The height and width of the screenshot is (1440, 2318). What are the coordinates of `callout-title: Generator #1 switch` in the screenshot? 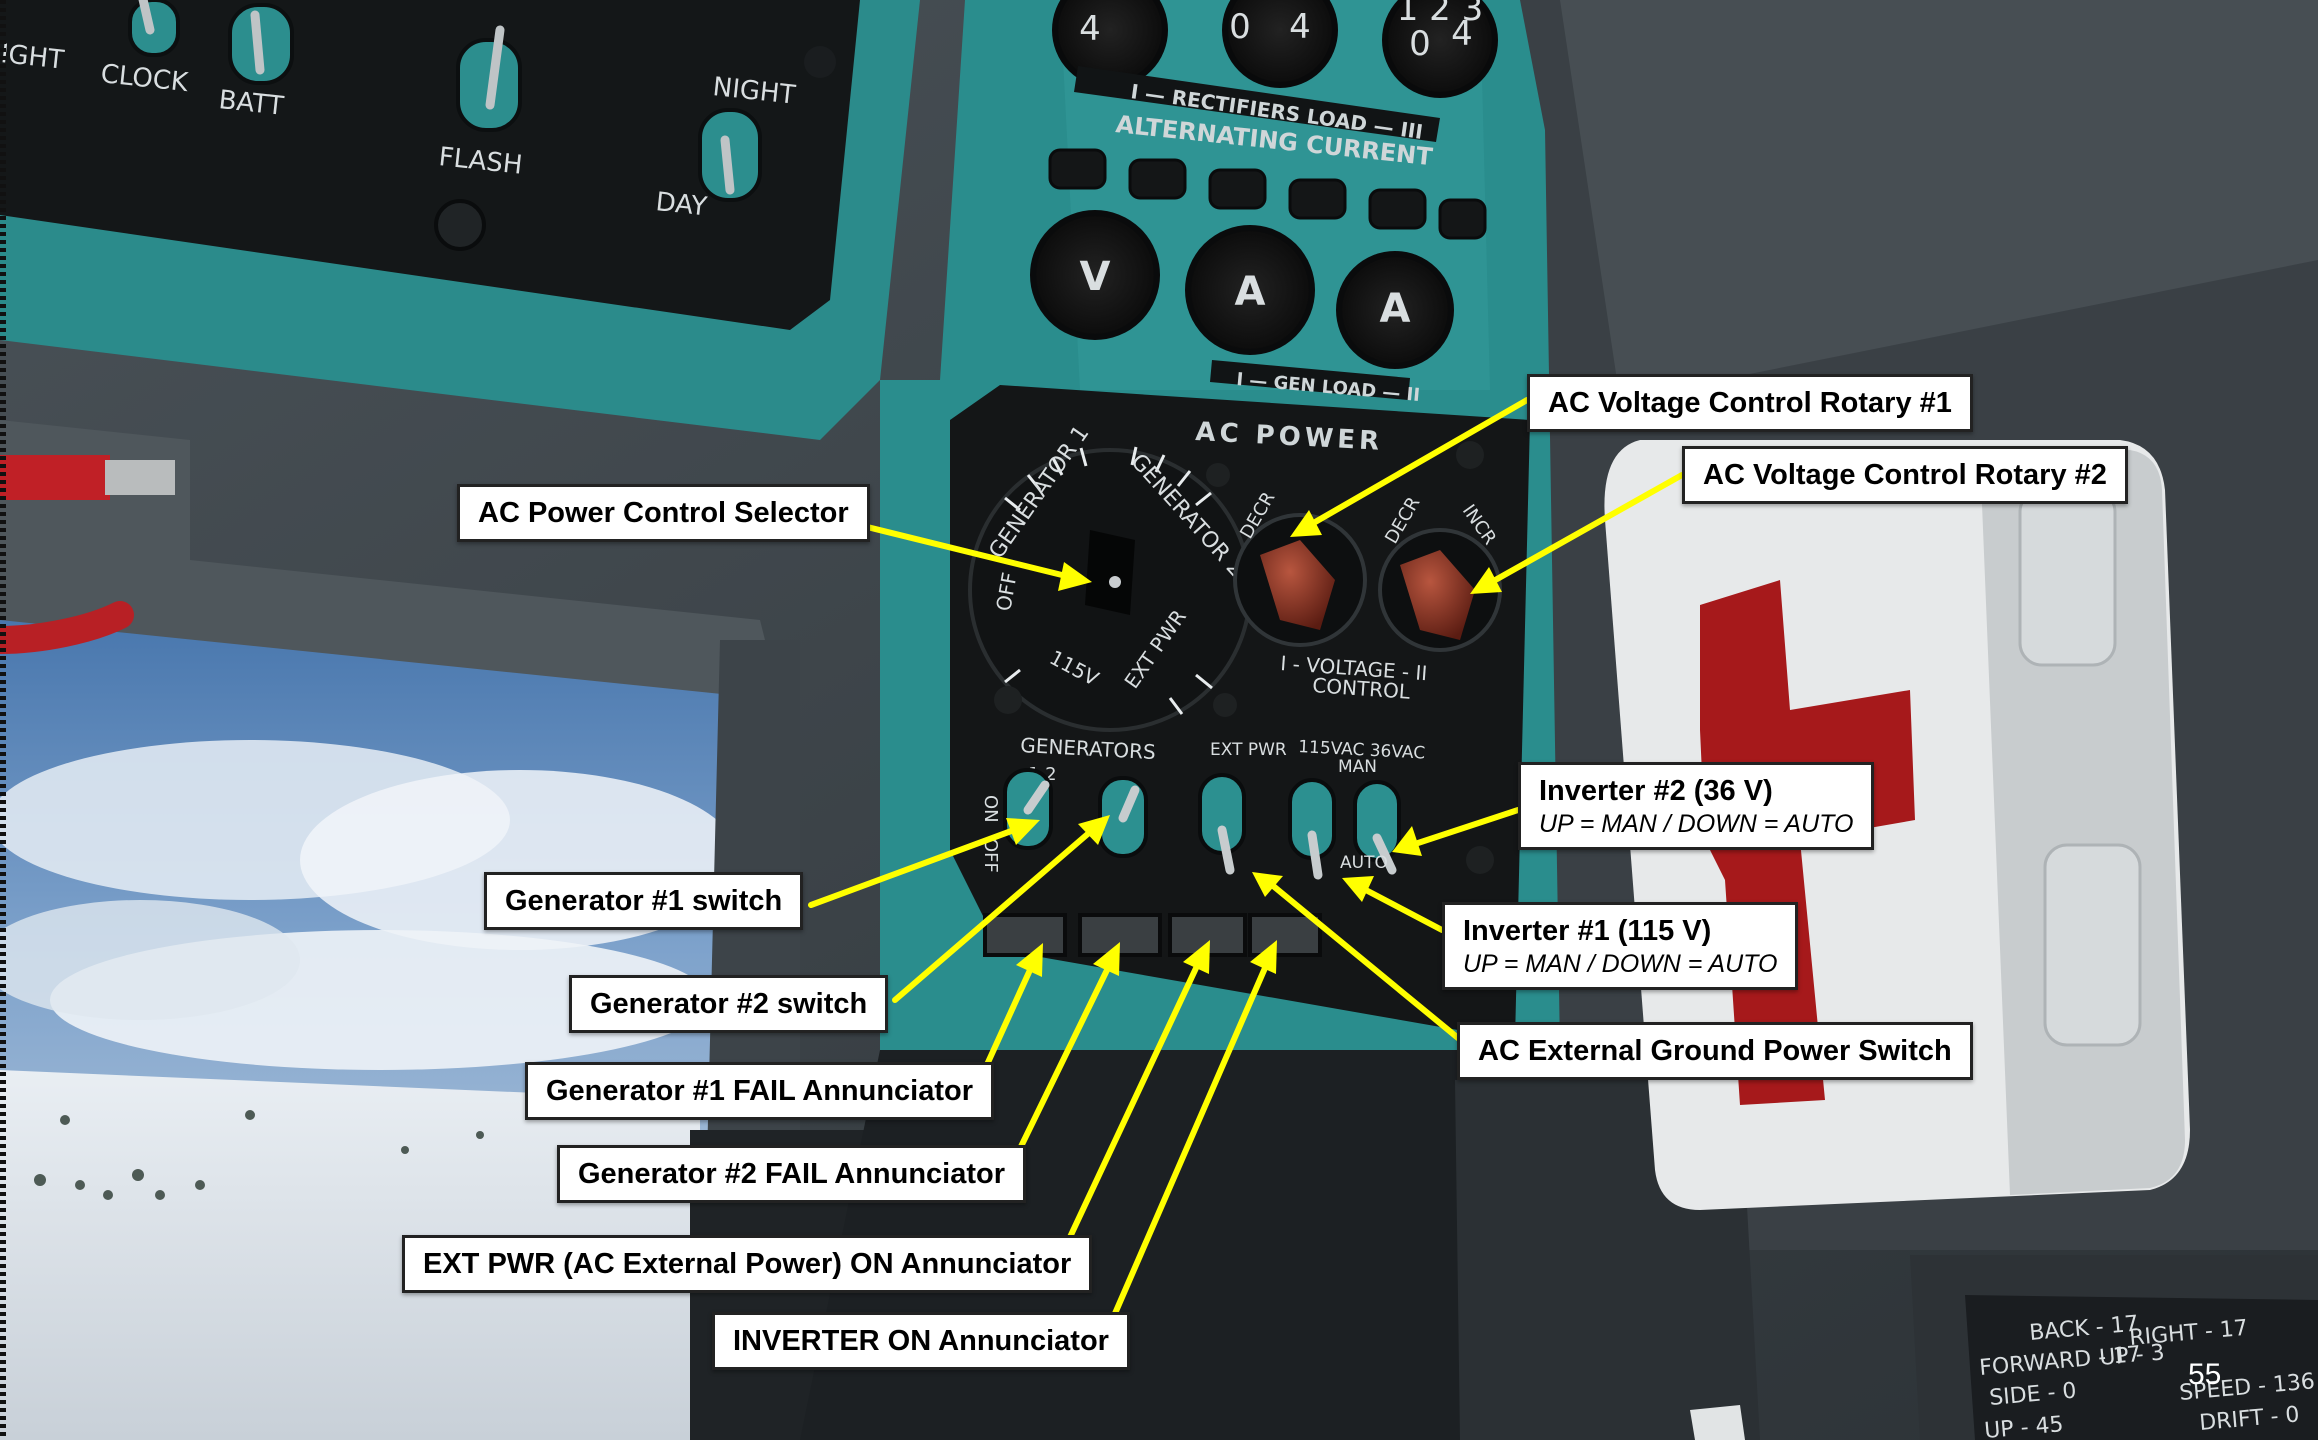 It's located at (644, 901).